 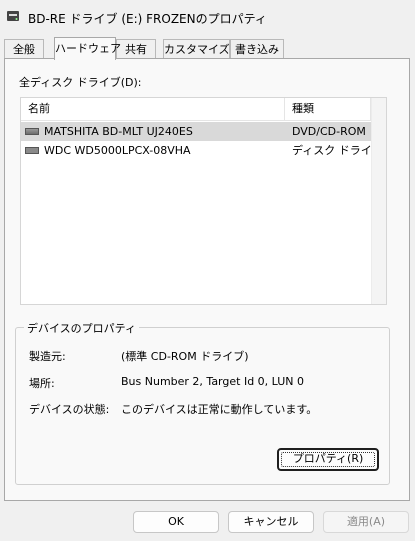 I want to click on location-value: Bus Number 2, Target Id 0, LUN 0, so click(x=213, y=381).